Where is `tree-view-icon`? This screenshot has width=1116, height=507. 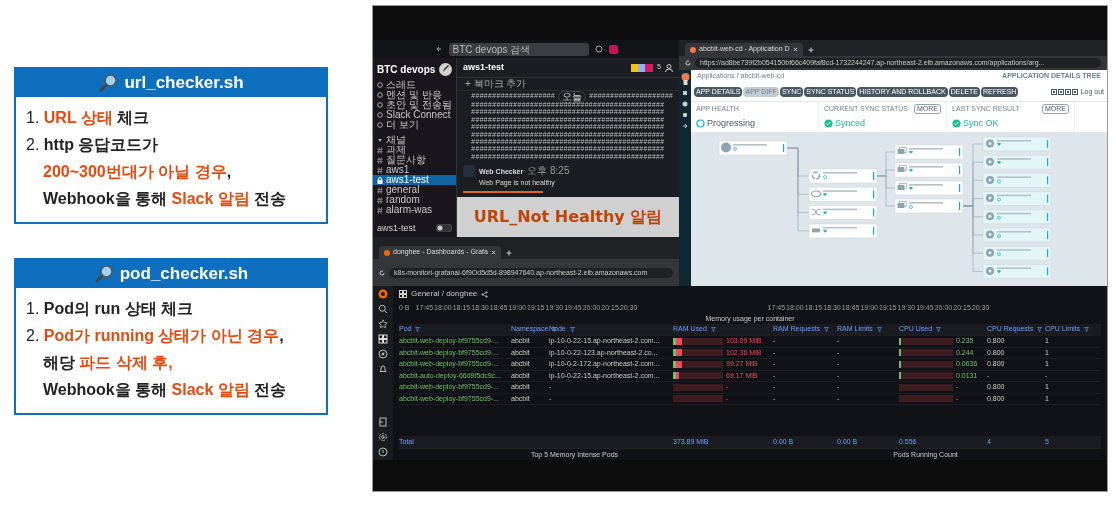 tree-view-icon is located at coordinates (1053, 92).